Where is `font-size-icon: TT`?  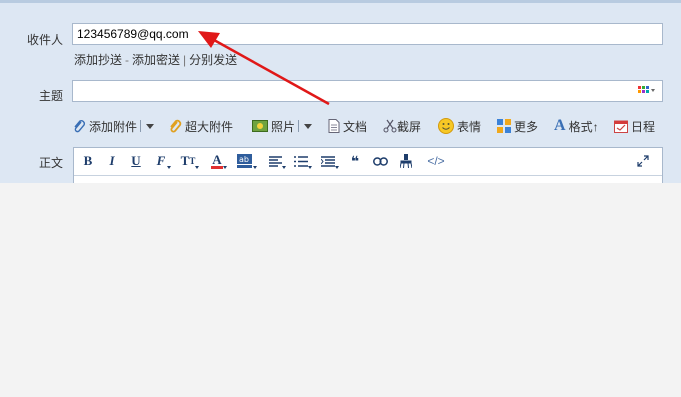 font-size-icon: TT is located at coordinates (189, 161).